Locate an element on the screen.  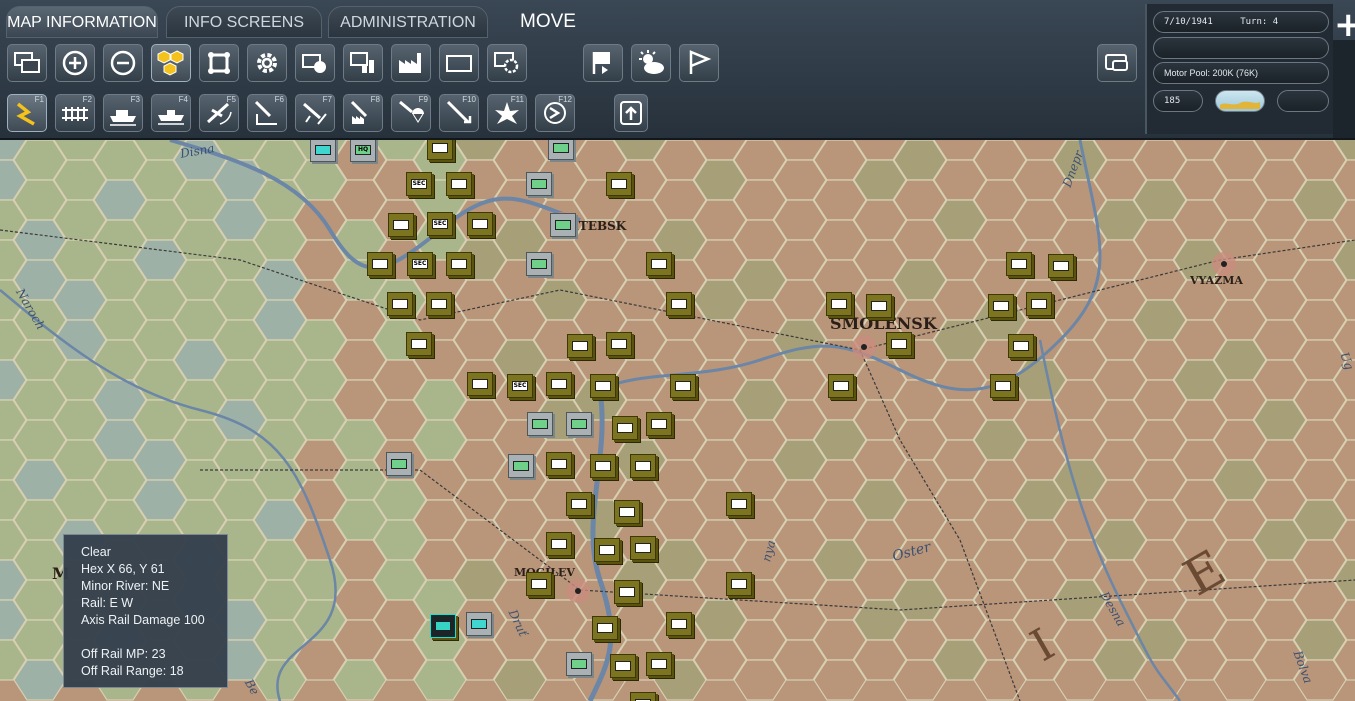
unit-frame-button is located at coordinates (219, 63).